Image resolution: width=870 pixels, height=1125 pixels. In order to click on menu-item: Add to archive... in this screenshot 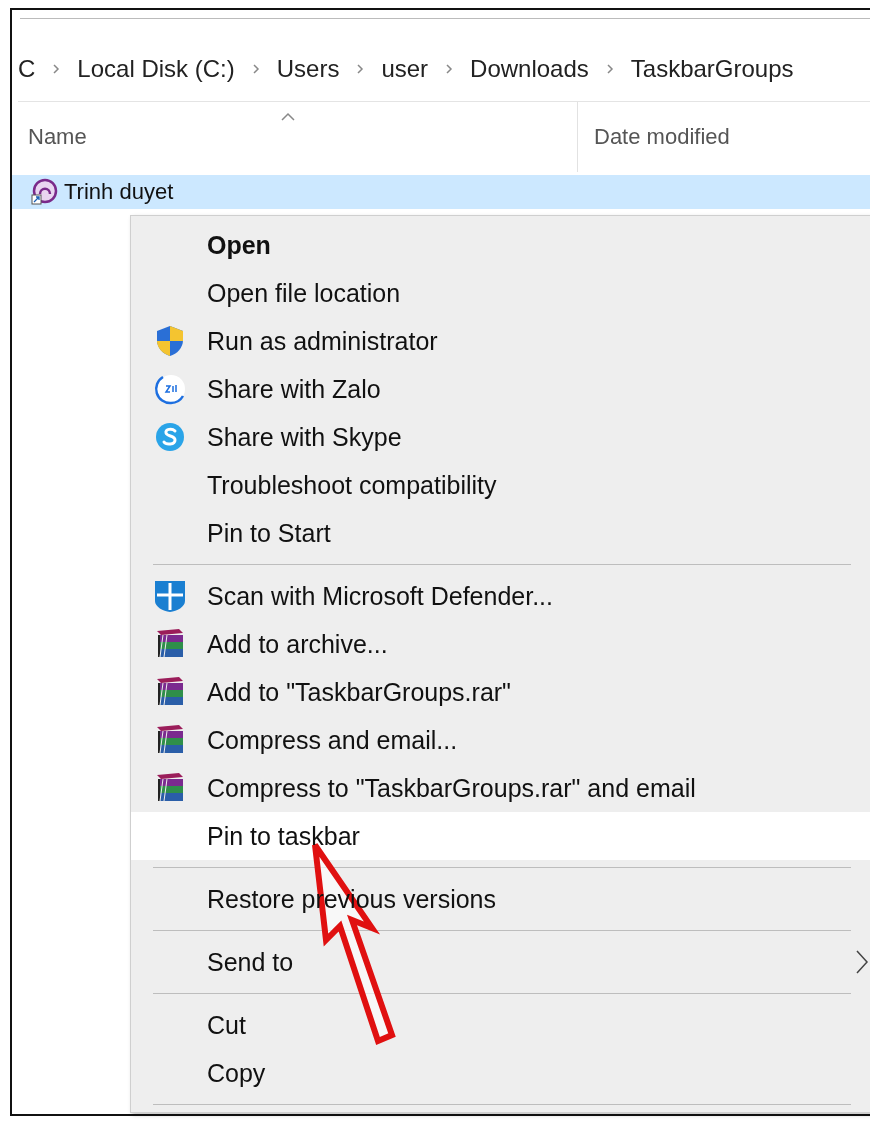, I will do `click(500, 644)`.